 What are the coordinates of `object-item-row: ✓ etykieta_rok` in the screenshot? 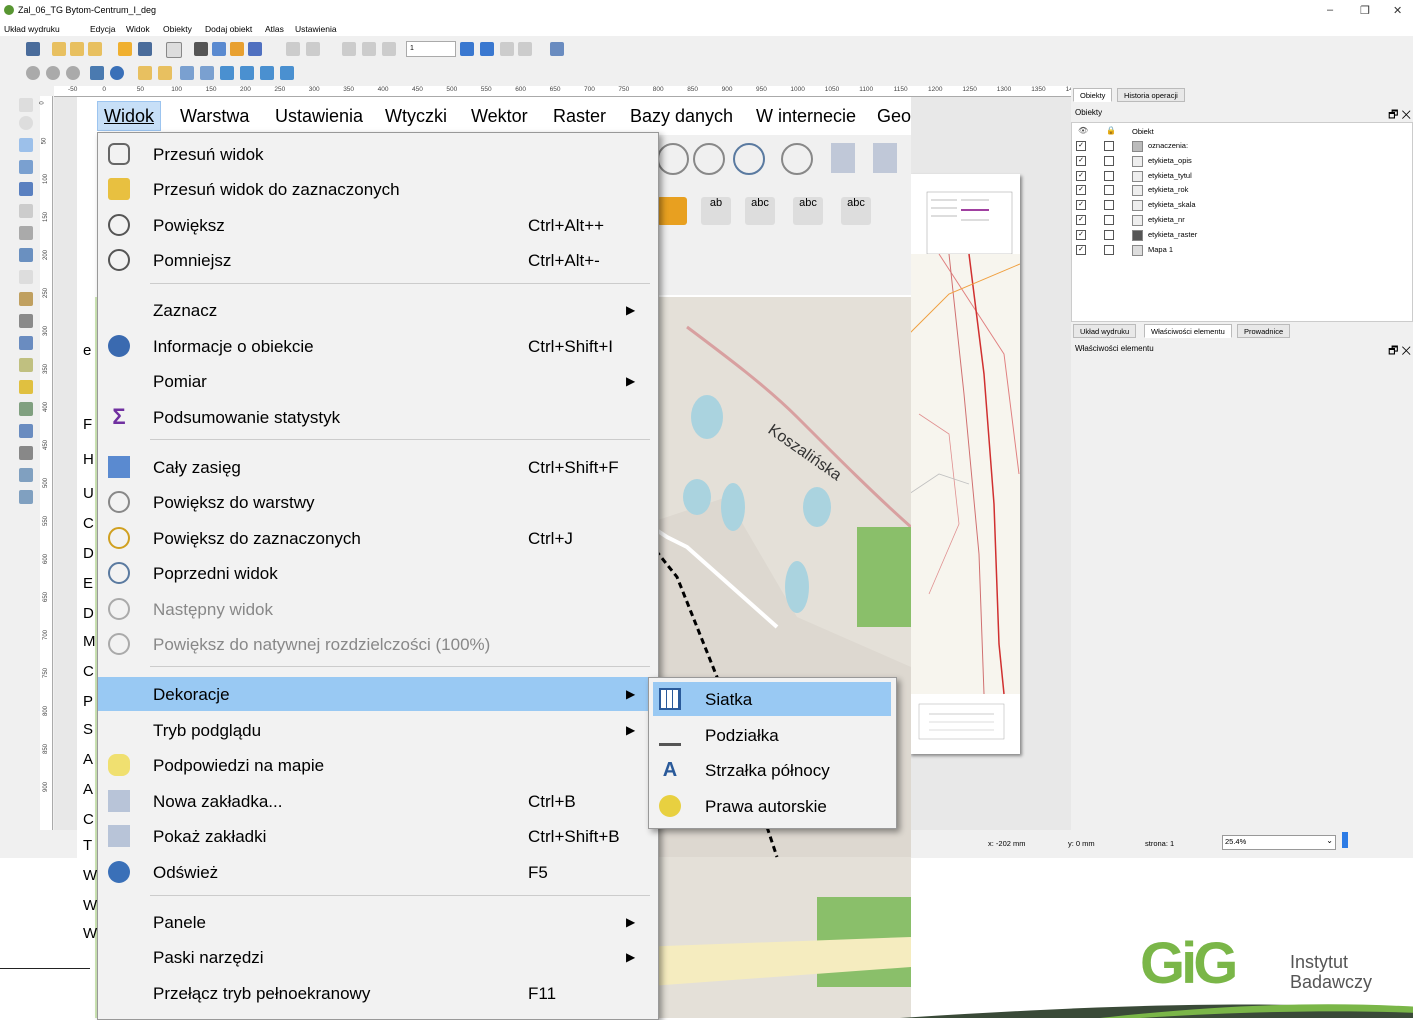 It's located at (1242, 190).